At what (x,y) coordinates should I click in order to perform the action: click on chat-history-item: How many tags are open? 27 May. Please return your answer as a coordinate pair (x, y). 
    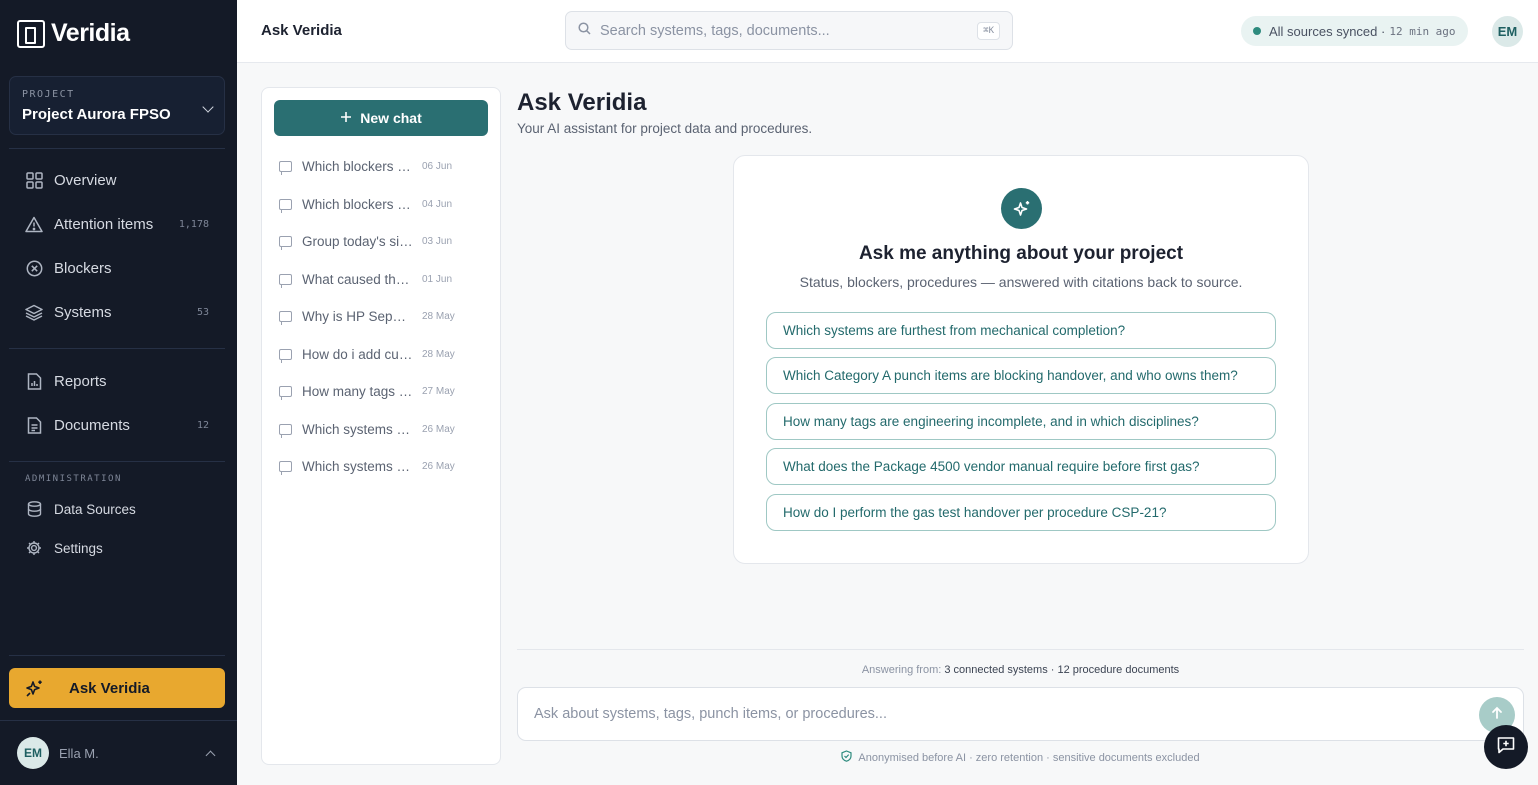
    Looking at the image, I should click on (379, 391).